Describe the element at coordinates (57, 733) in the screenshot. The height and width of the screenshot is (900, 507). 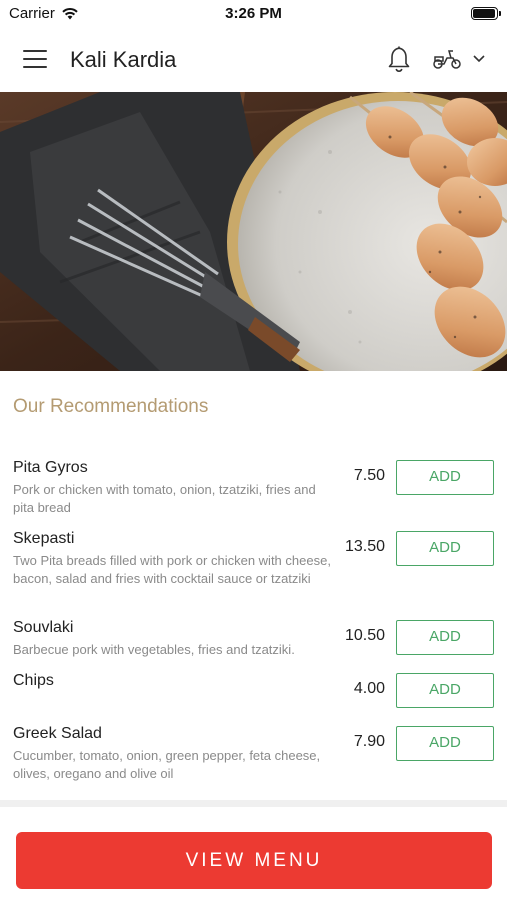
I see `item-name: Greek Salad` at that location.